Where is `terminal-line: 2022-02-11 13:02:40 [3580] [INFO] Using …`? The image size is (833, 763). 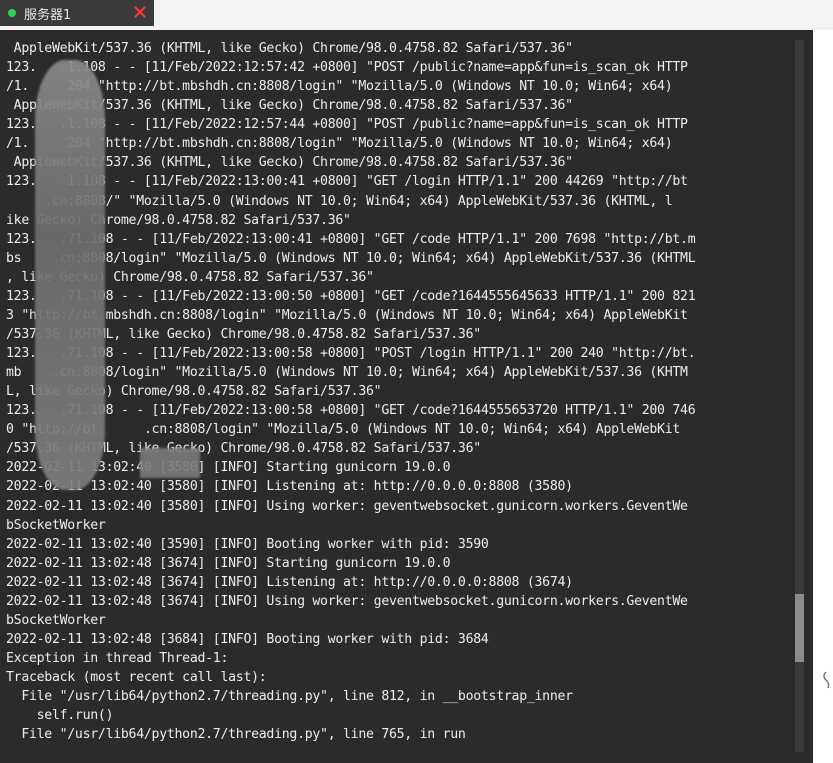 terminal-line: 2022-02-11 13:02:40 [3580] [INFO] Using … is located at coordinates (347, 506).